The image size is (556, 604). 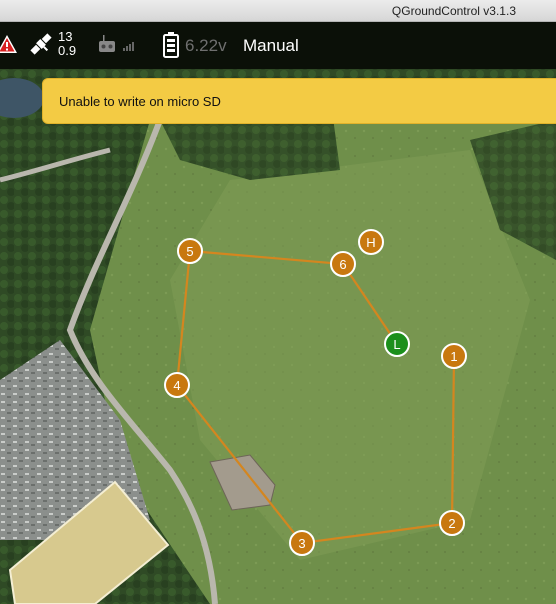 I want to click on sd-card-warning-banner: Unable to write on micro SD, so click(x=299, y=101).